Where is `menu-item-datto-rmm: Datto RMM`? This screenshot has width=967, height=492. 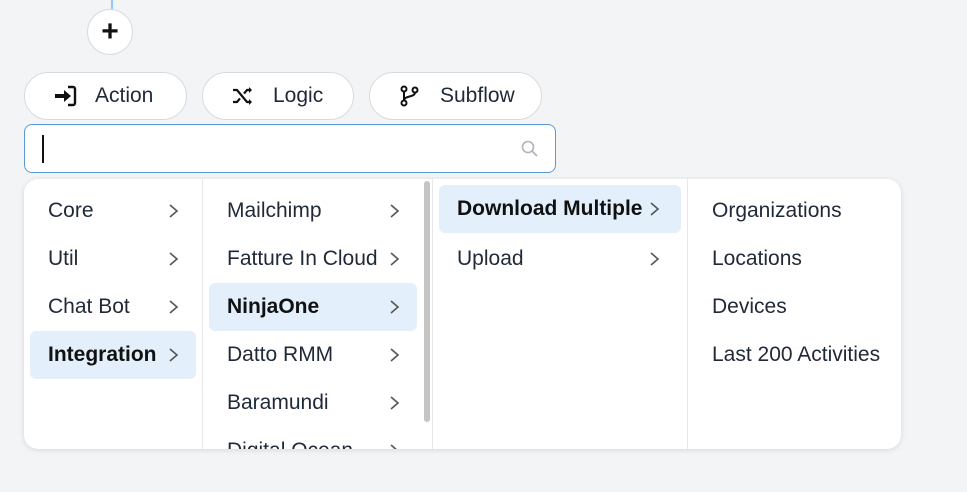
menu-item-datto-rmm: Datto RMM is located at coordinates (313, 355).